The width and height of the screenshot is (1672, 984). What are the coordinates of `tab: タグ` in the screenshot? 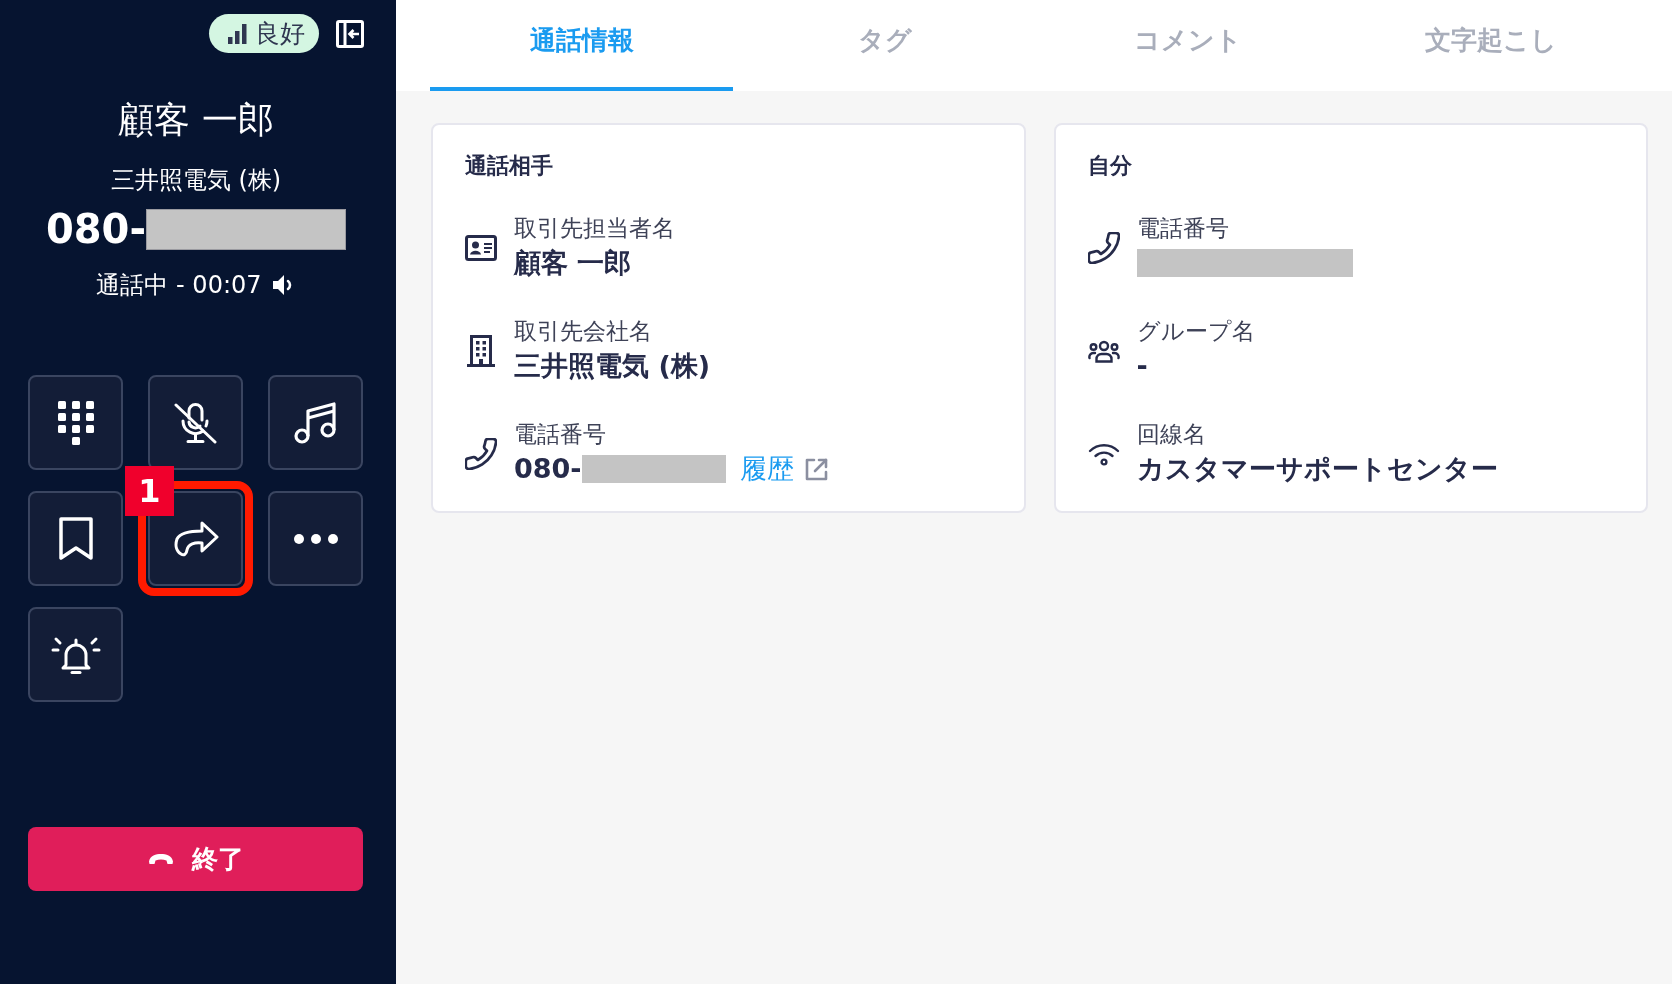 It's located at (885, 45).